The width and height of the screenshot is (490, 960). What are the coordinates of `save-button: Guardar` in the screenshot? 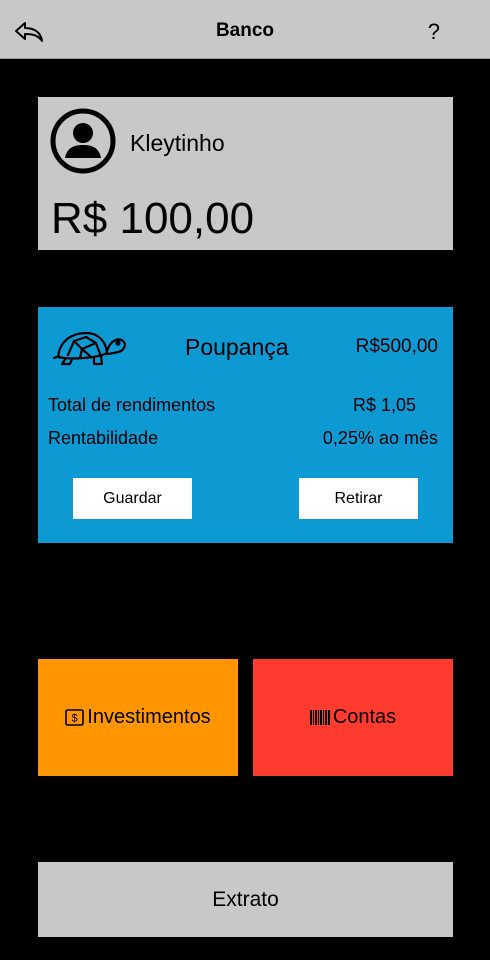 It's located at (132, 498).